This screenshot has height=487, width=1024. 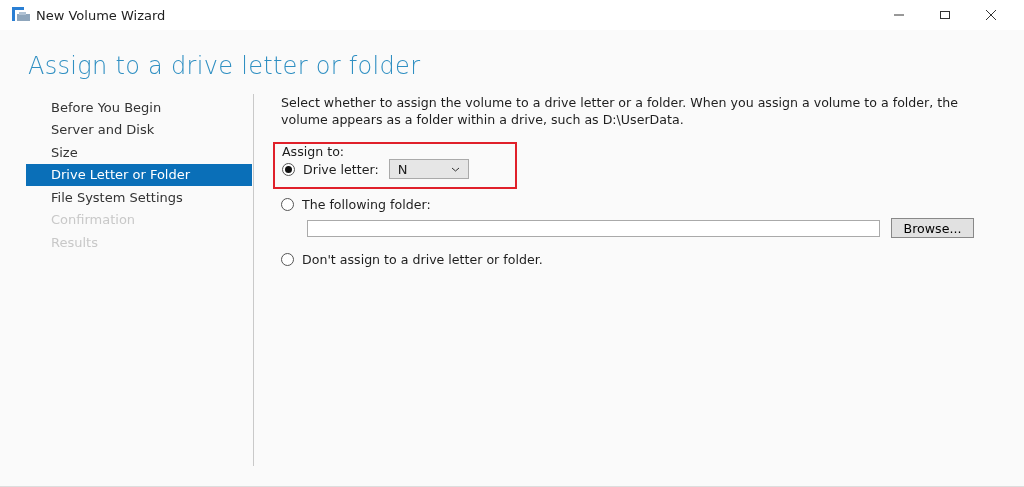 I want to click on page-heading: Assign to a drive letter or folder, so click(x=225, y=66).